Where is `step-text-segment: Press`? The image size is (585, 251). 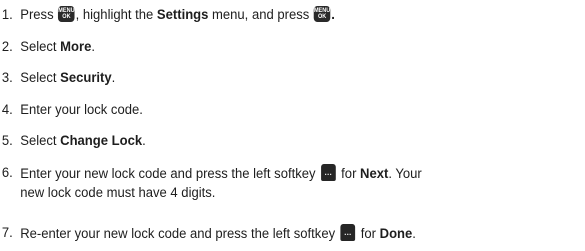 step-text-segment: Press is located at coordinates (39, 15).